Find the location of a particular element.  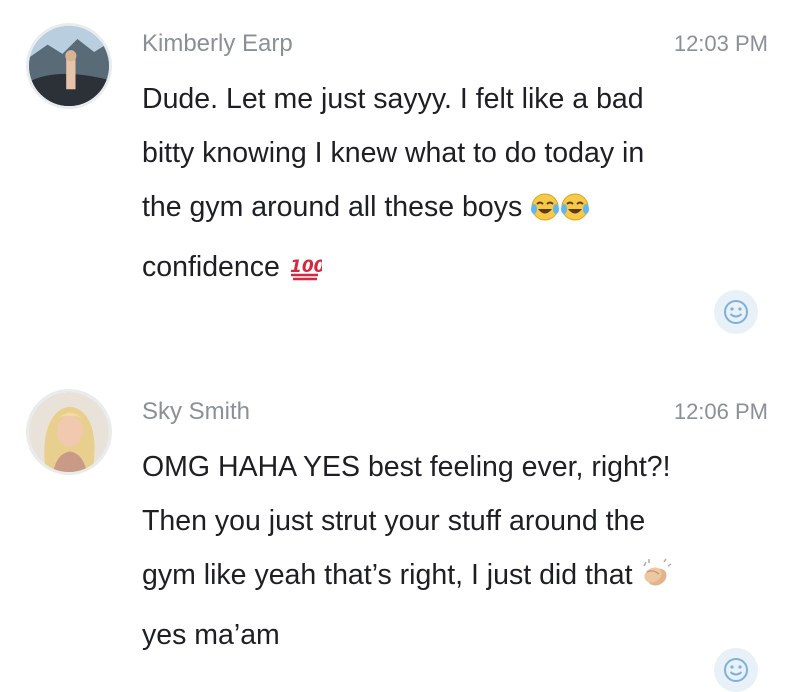

message-line: confidence 100 is located at coordinates (462, 270).